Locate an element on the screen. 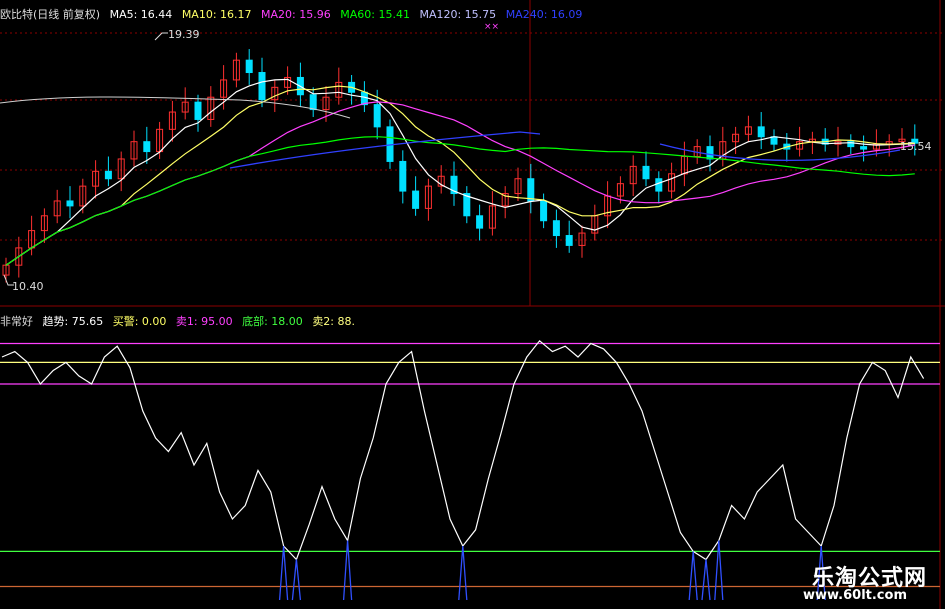 The image size is (945, 609). ma20-label: MA20: 15.96 is located at coordinates (296, 14).